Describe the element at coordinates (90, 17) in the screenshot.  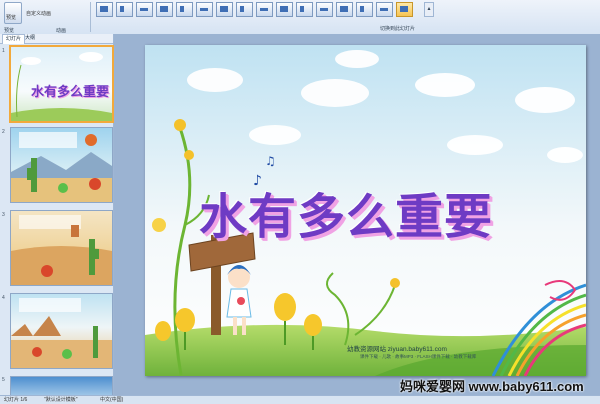
I see `ribbon-separator` at that location.